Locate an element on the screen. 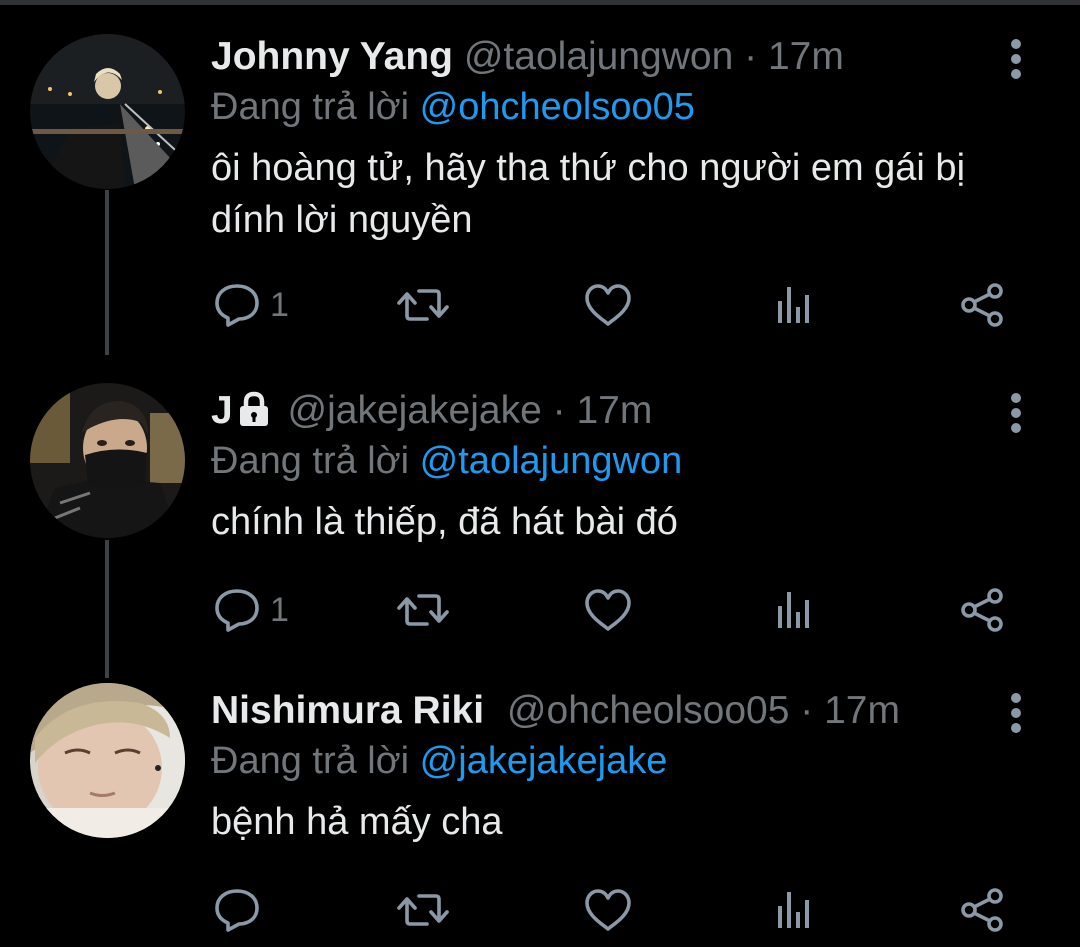 The width and height of the screenshot is (1080, 947). reply-button is located at coordinates (242, 910).